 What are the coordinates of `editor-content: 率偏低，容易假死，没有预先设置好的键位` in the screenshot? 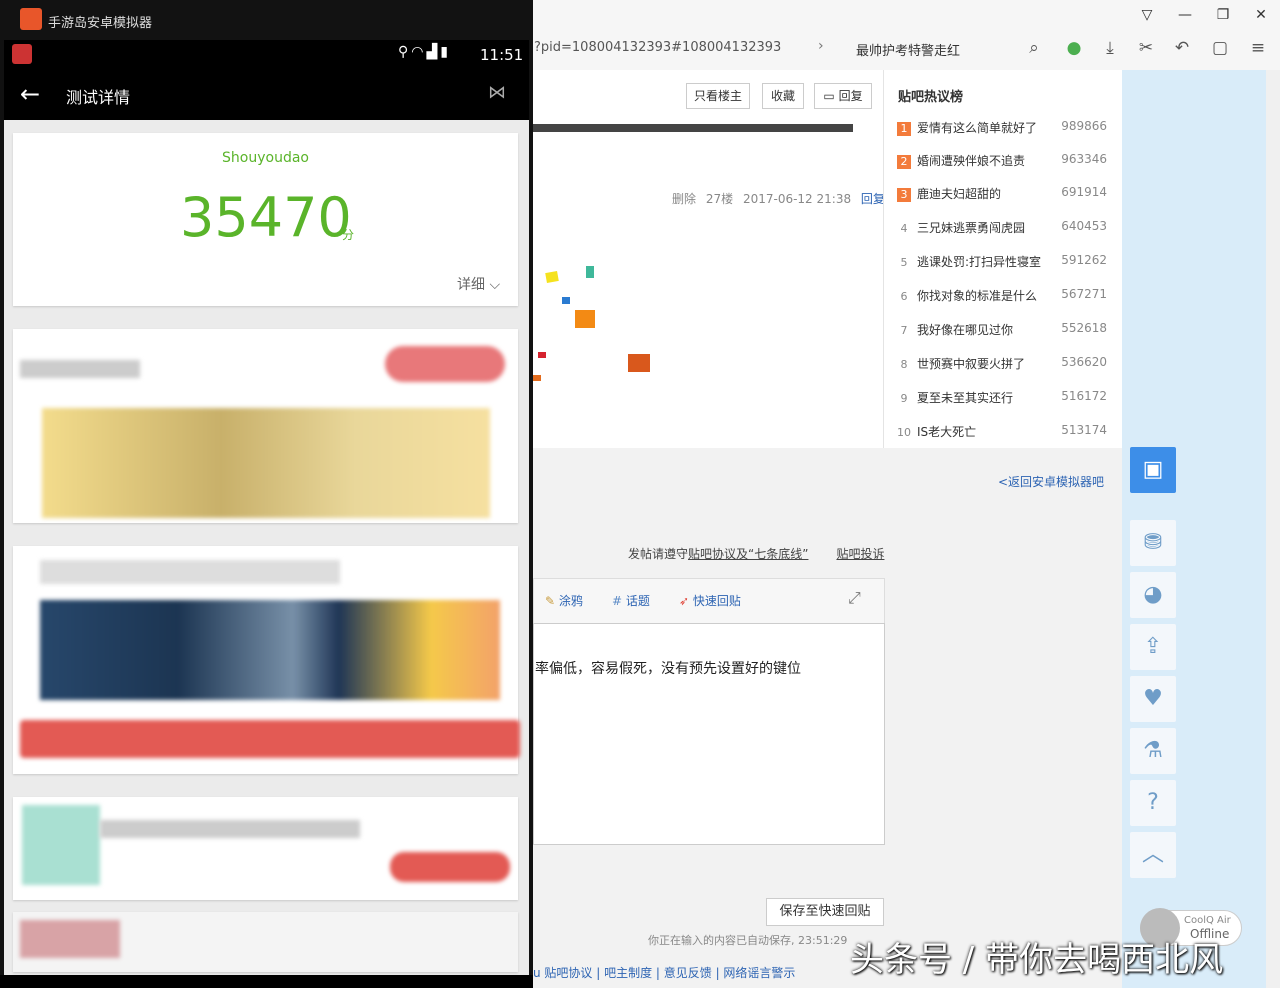 It's located at (668, 668).